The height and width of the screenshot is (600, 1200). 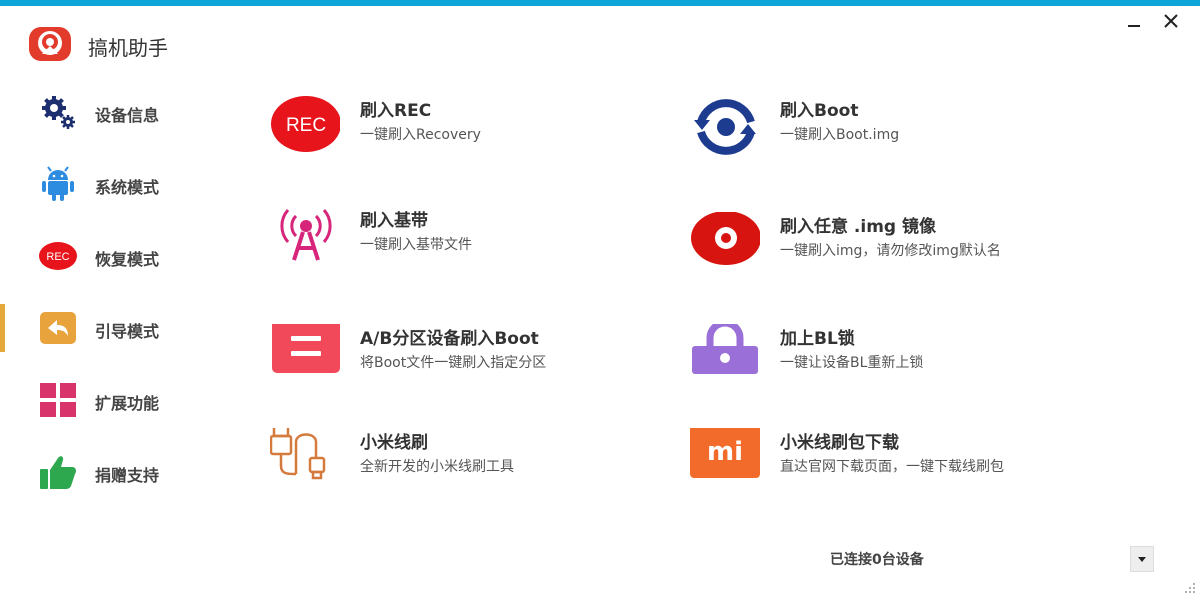 What do you see at coordinates (416, 245) in the screenshot?
I see `feature-description: 一键刷入基带文件` at bounding box center [416, 245].